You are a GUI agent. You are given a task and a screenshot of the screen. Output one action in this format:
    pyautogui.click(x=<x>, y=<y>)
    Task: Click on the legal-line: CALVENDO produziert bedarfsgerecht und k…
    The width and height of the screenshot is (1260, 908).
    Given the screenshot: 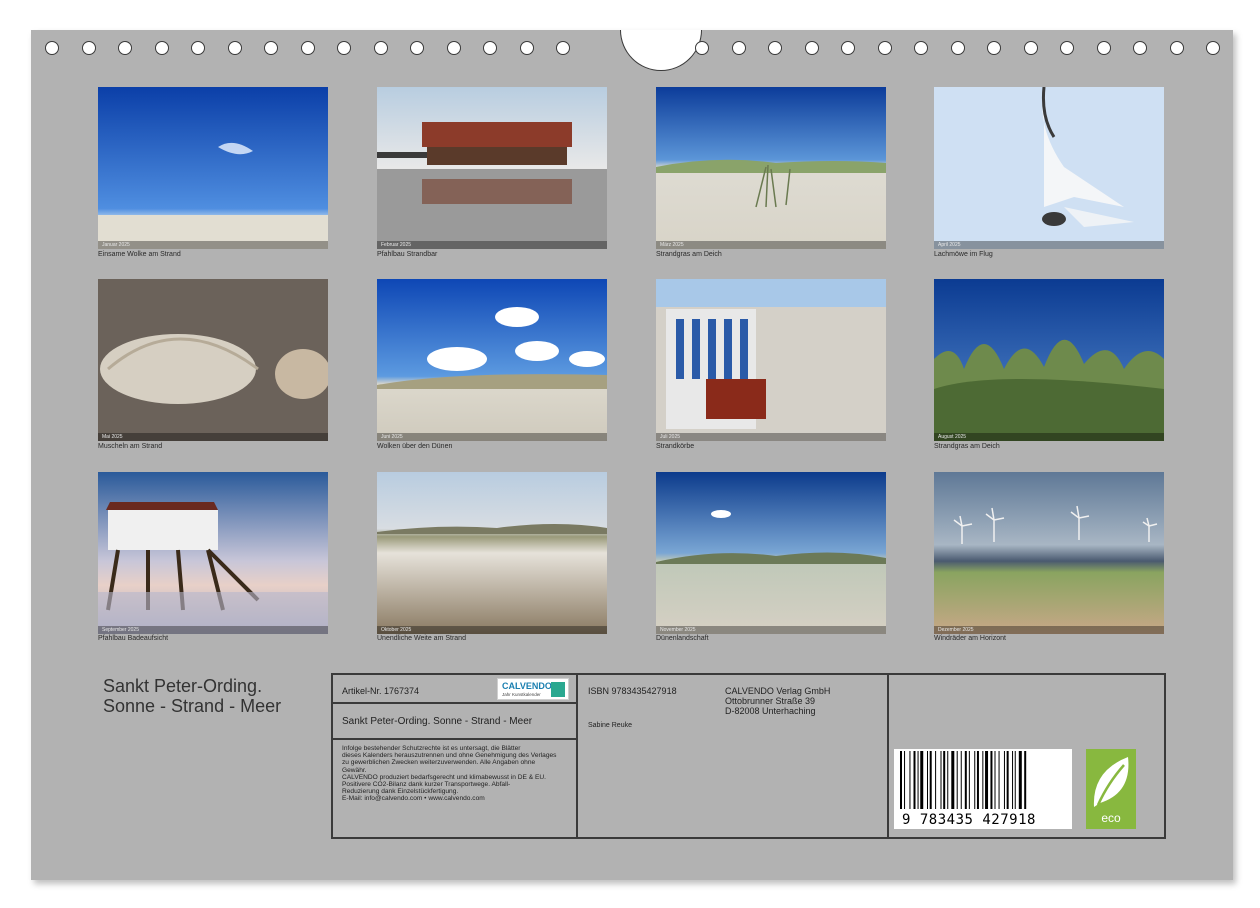 What is the action you would take?
    pyautogui.click(x=444, y=777)
    